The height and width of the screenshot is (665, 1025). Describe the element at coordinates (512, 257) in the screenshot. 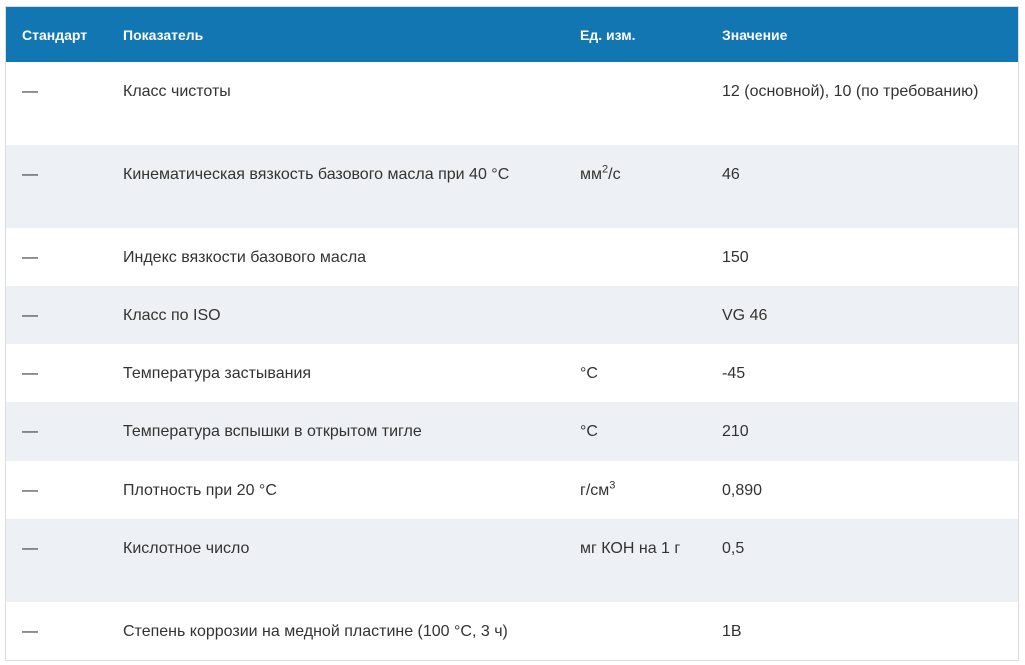

I see `table-row: — Индекс вязкости базового масла 150` at that location.